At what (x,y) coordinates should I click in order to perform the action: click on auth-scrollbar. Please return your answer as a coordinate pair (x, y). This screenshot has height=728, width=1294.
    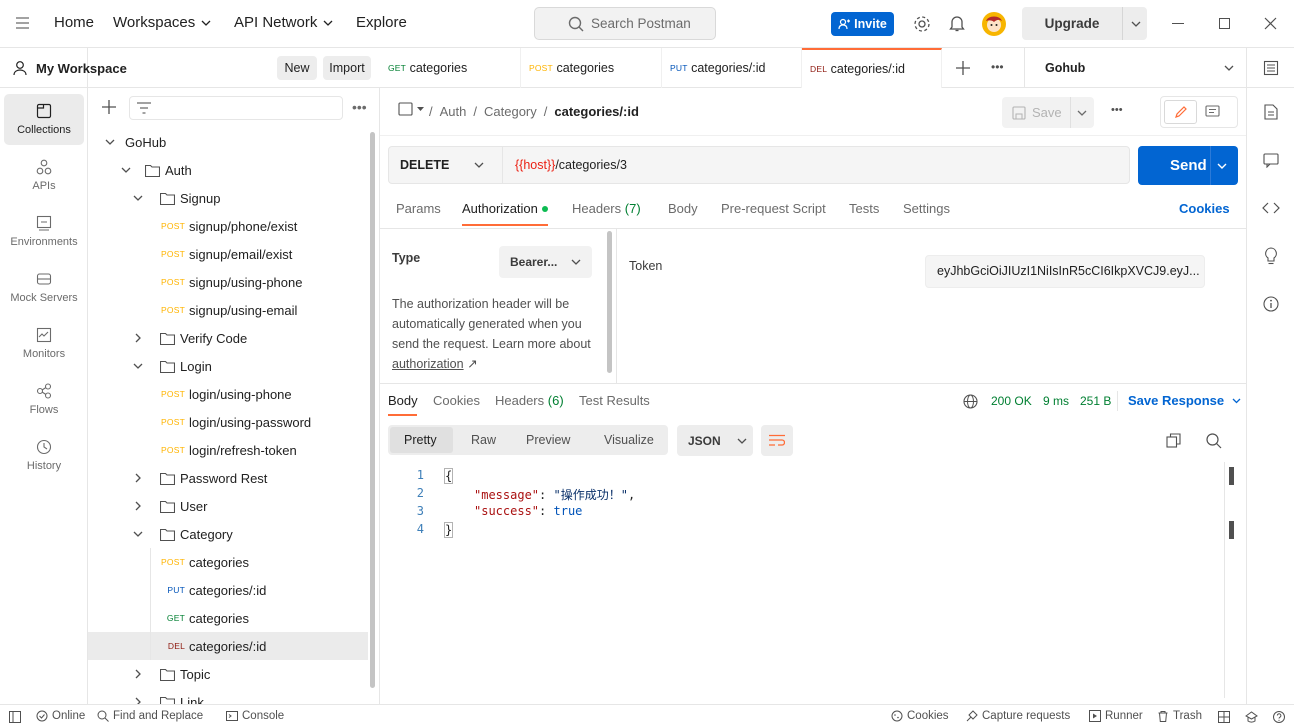
    Looking at the image, I should click on (609, 302).